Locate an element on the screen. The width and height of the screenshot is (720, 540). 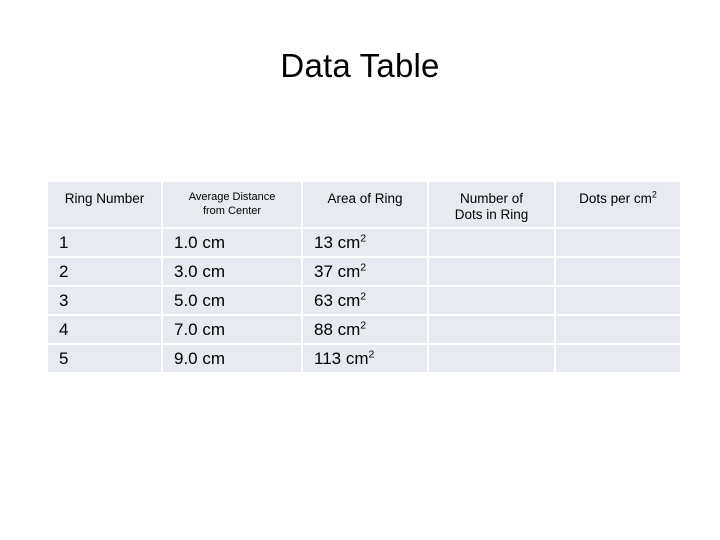
cell-average-distance-value: 3.0 cm is located at coordinates (200, 271).